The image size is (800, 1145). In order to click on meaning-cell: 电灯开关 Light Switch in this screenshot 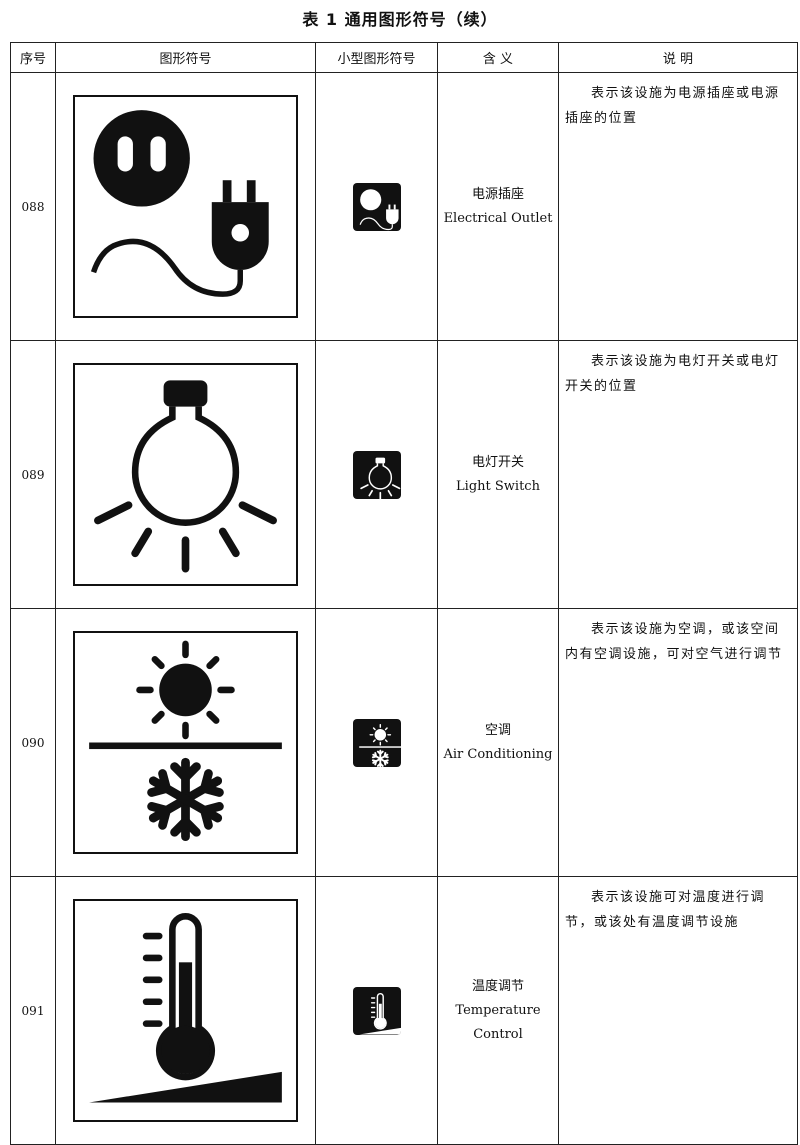, I will do `click(498, 474)`.